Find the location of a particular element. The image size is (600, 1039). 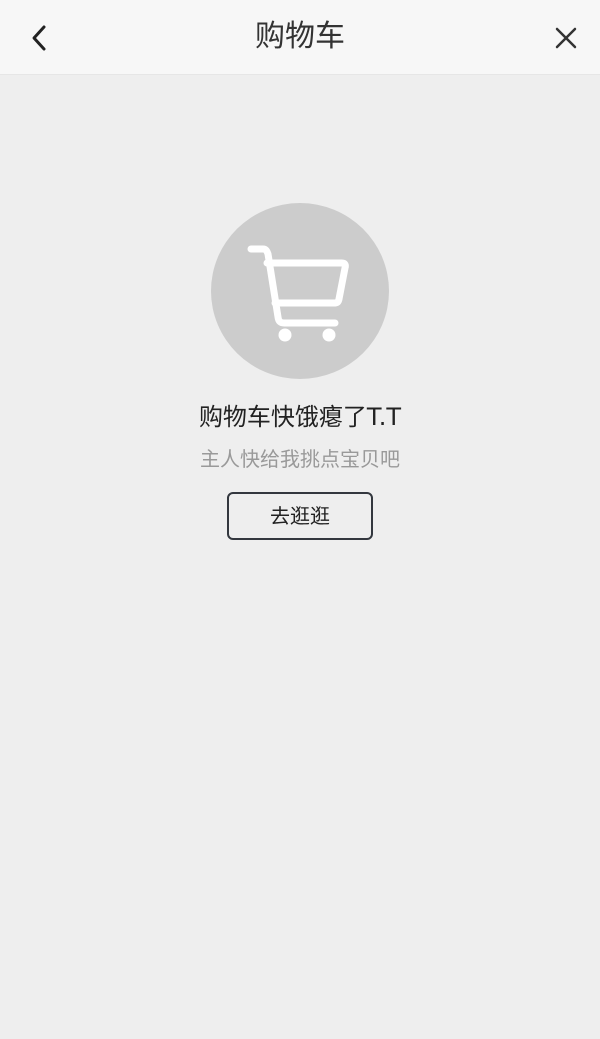

top-nav-bar: 购物车 is located at coordinates (300, 37).